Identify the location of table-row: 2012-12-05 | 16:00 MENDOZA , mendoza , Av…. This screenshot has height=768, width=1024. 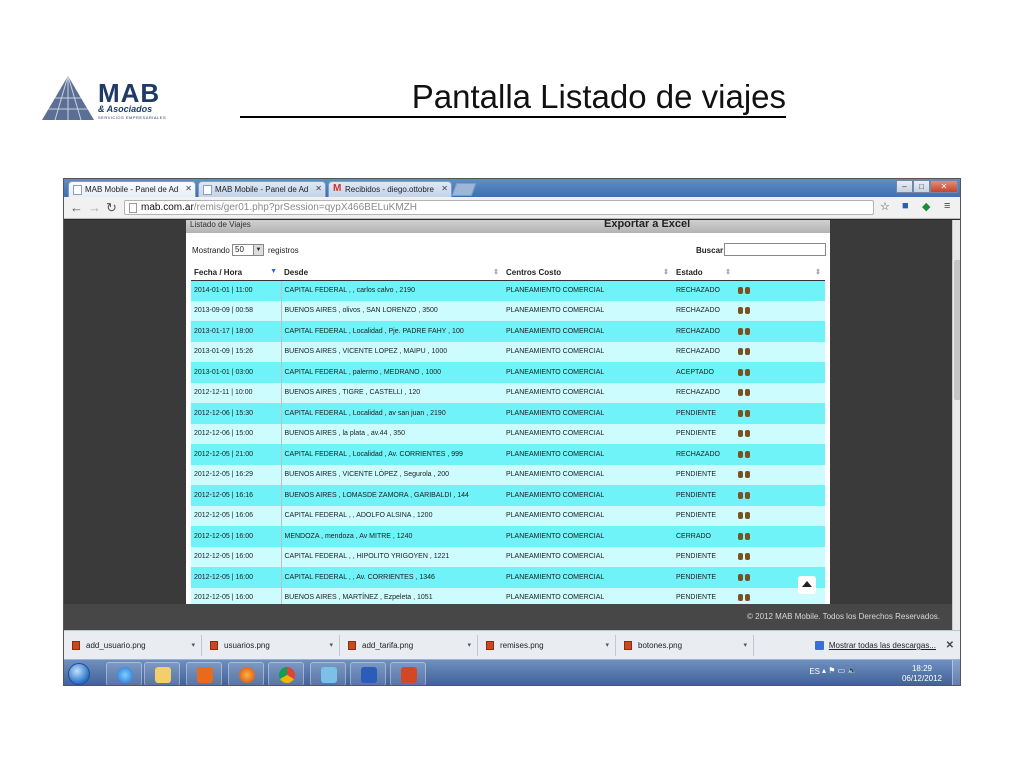
(508, 536).